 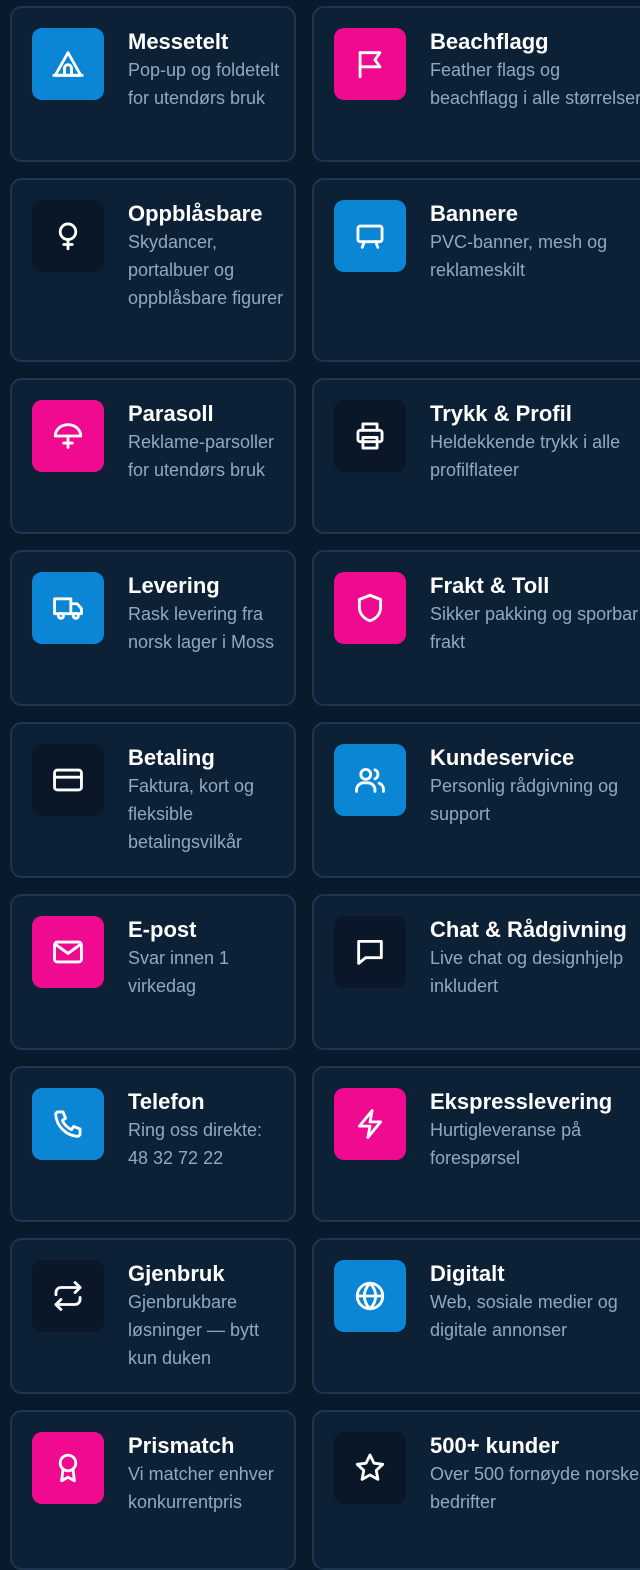 What do you see at coordinates (495, 1445) in the screenshot?
I see `card-title: 500+ kunder` at bounding box center [495, 1445].